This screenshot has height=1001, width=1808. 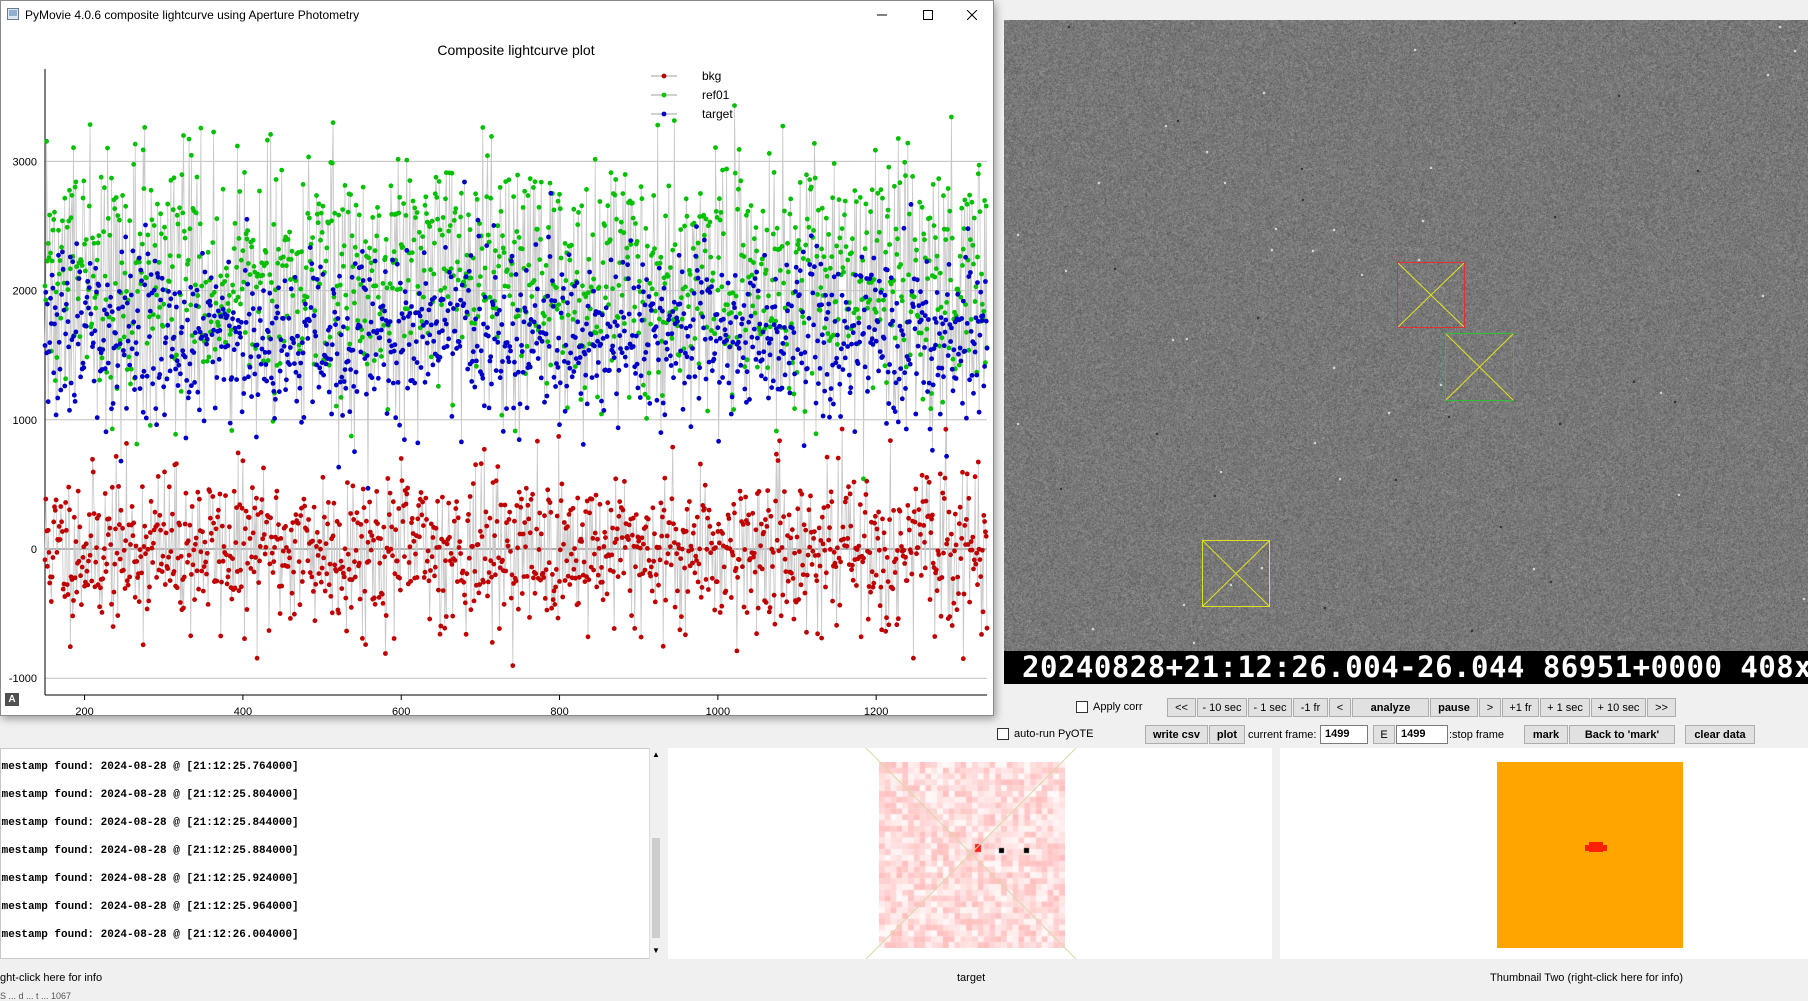 What do you see at coordinates (1227, 734) in the screenshot?
I see `plot-button: plot` at bounding box center [1227, 734].